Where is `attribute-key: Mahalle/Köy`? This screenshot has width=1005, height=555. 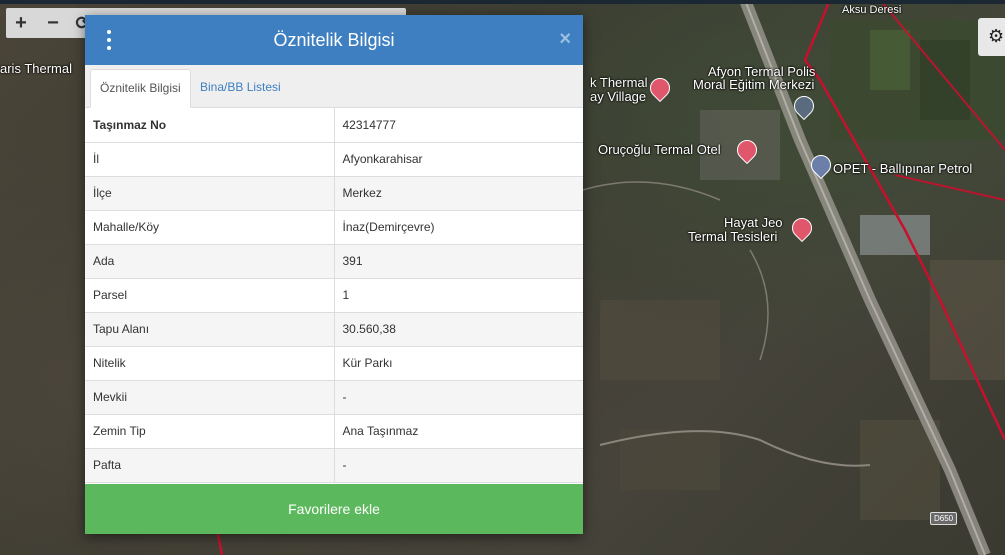
attribute-key: Mahalle/Köy is located at coordinates (210, 227).